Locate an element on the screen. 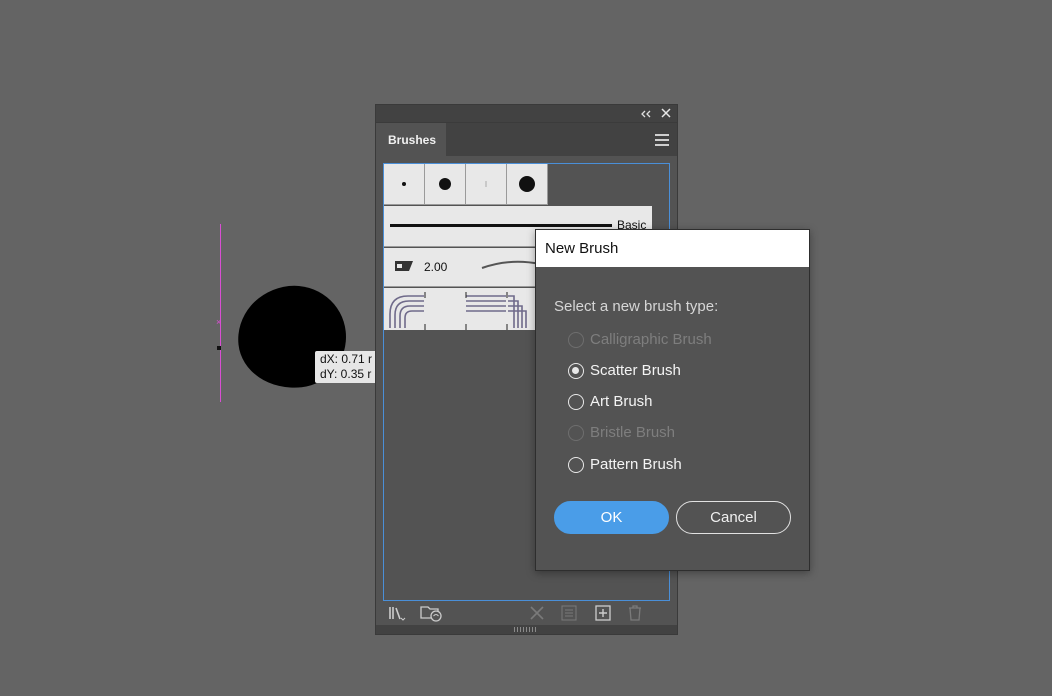 This screenshot has height=696, width=1052. panel-titlebar is located at coordinates (526, 113).